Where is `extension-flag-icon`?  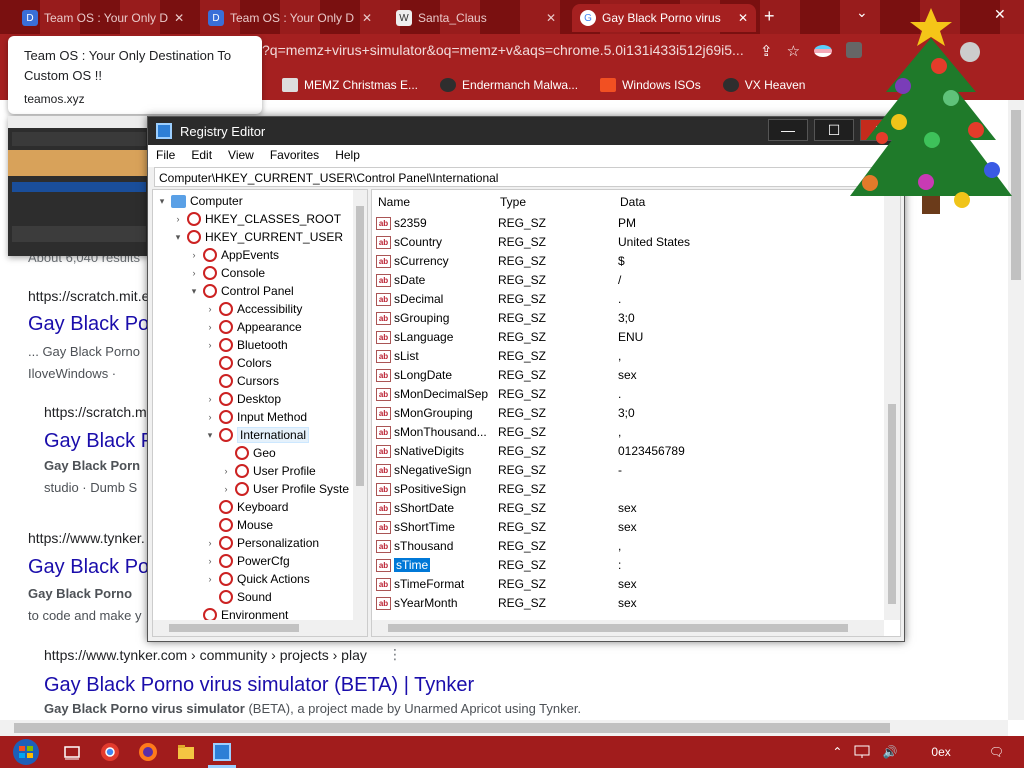 extension-flag-icon is located at coordinates (823, 51).